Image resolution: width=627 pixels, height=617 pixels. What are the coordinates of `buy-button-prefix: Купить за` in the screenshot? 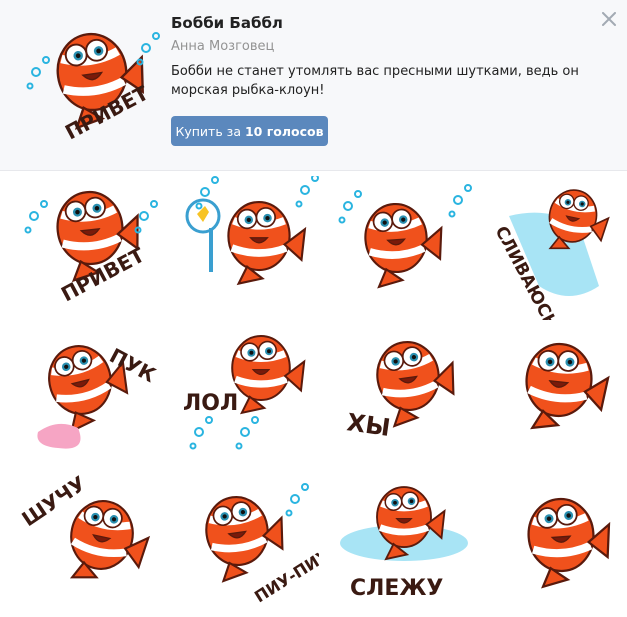 It's located at (208, 131).